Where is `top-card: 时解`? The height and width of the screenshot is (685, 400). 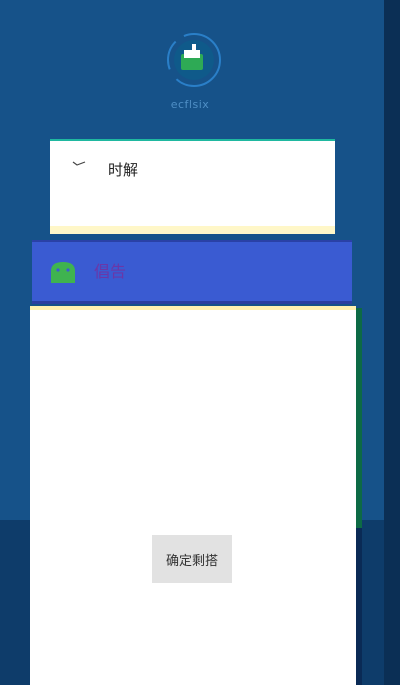 top-card: 时解 is located at coordinates (192, 186).